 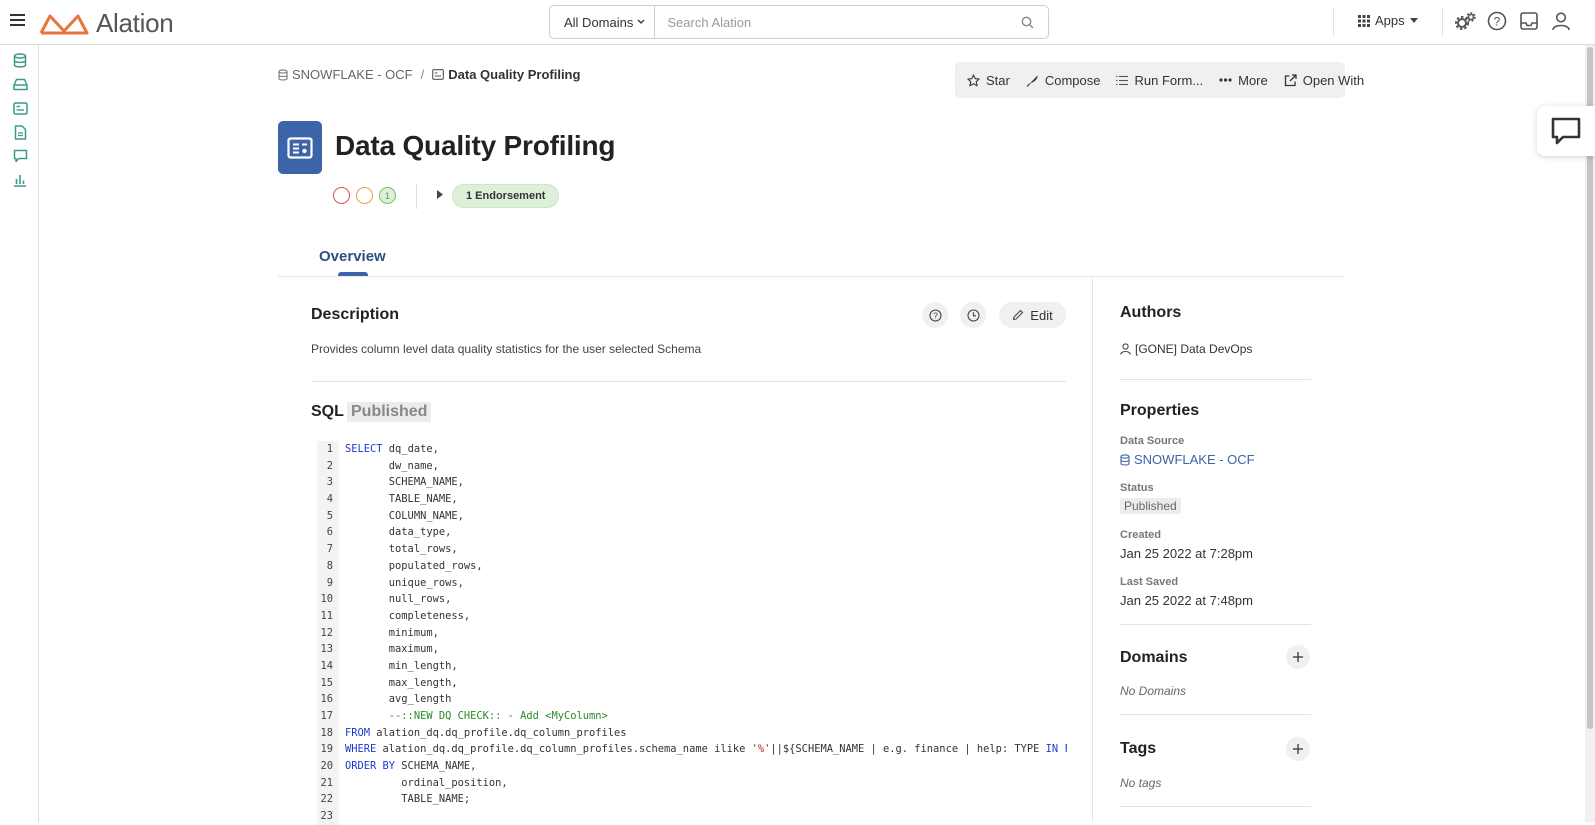 What do you see at coordinates (429, 74) in the screenshot?
I see `breadcrumb: SNOWFLAKE - OCF / Data Quality Profiling` at bounding box center [429, 74].